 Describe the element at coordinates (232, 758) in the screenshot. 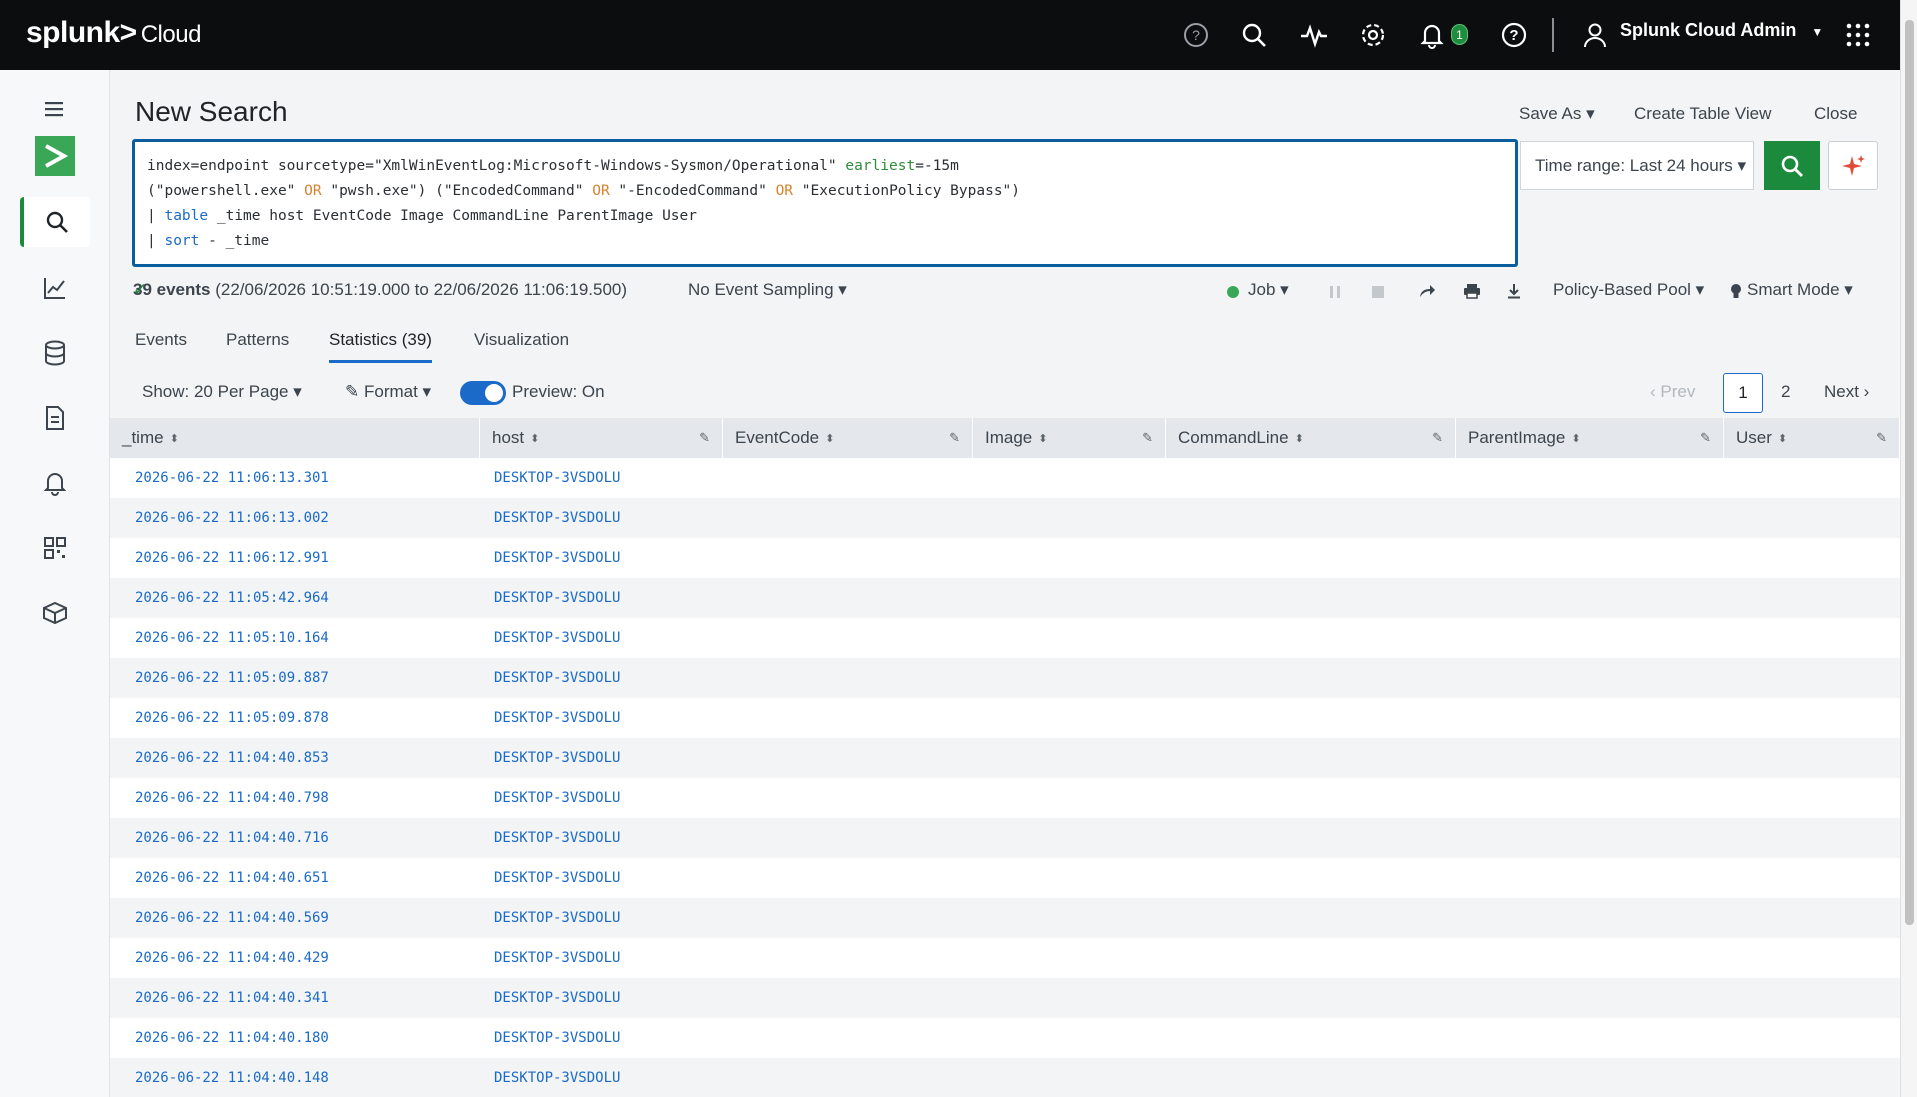

I see `time-cell: 2026-06-22 11:04:40.853` at that location.